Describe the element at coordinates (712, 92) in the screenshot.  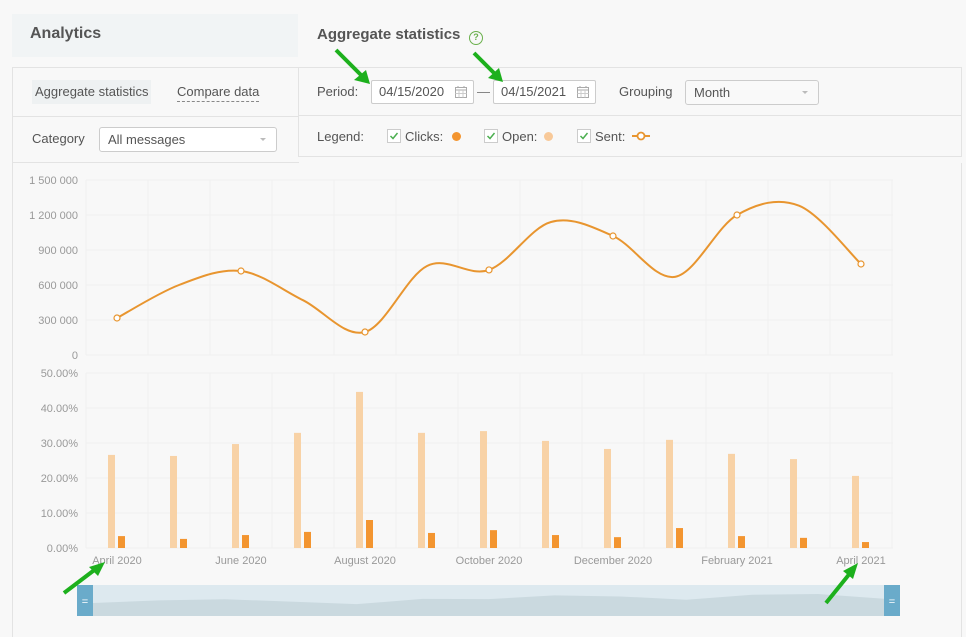
I see `grouping-select-value: Month` at that location.